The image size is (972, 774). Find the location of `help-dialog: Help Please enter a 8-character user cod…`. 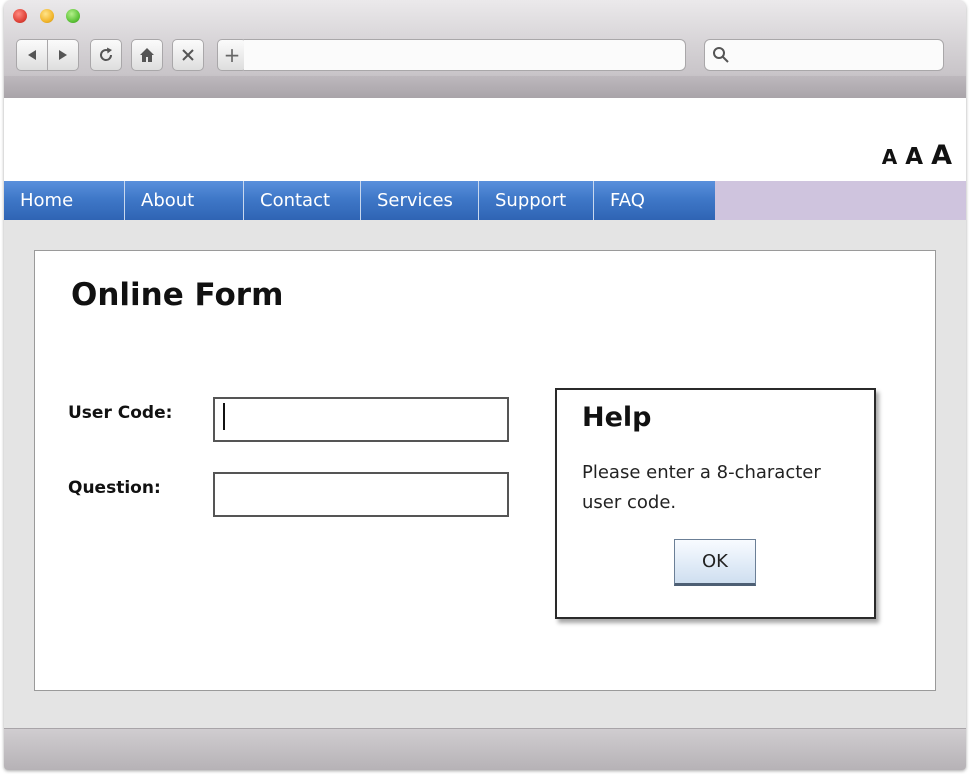

help-dialog: Help Please enter a 8-character user cod… is located at coordinates (715, 503).